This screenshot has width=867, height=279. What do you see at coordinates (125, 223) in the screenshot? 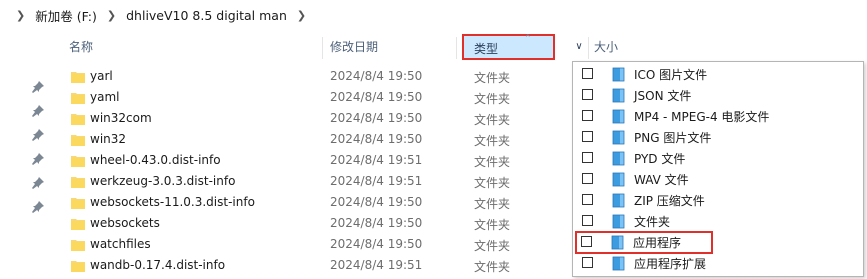
I see `file-name: websockets` at bounding box center [125, 223].